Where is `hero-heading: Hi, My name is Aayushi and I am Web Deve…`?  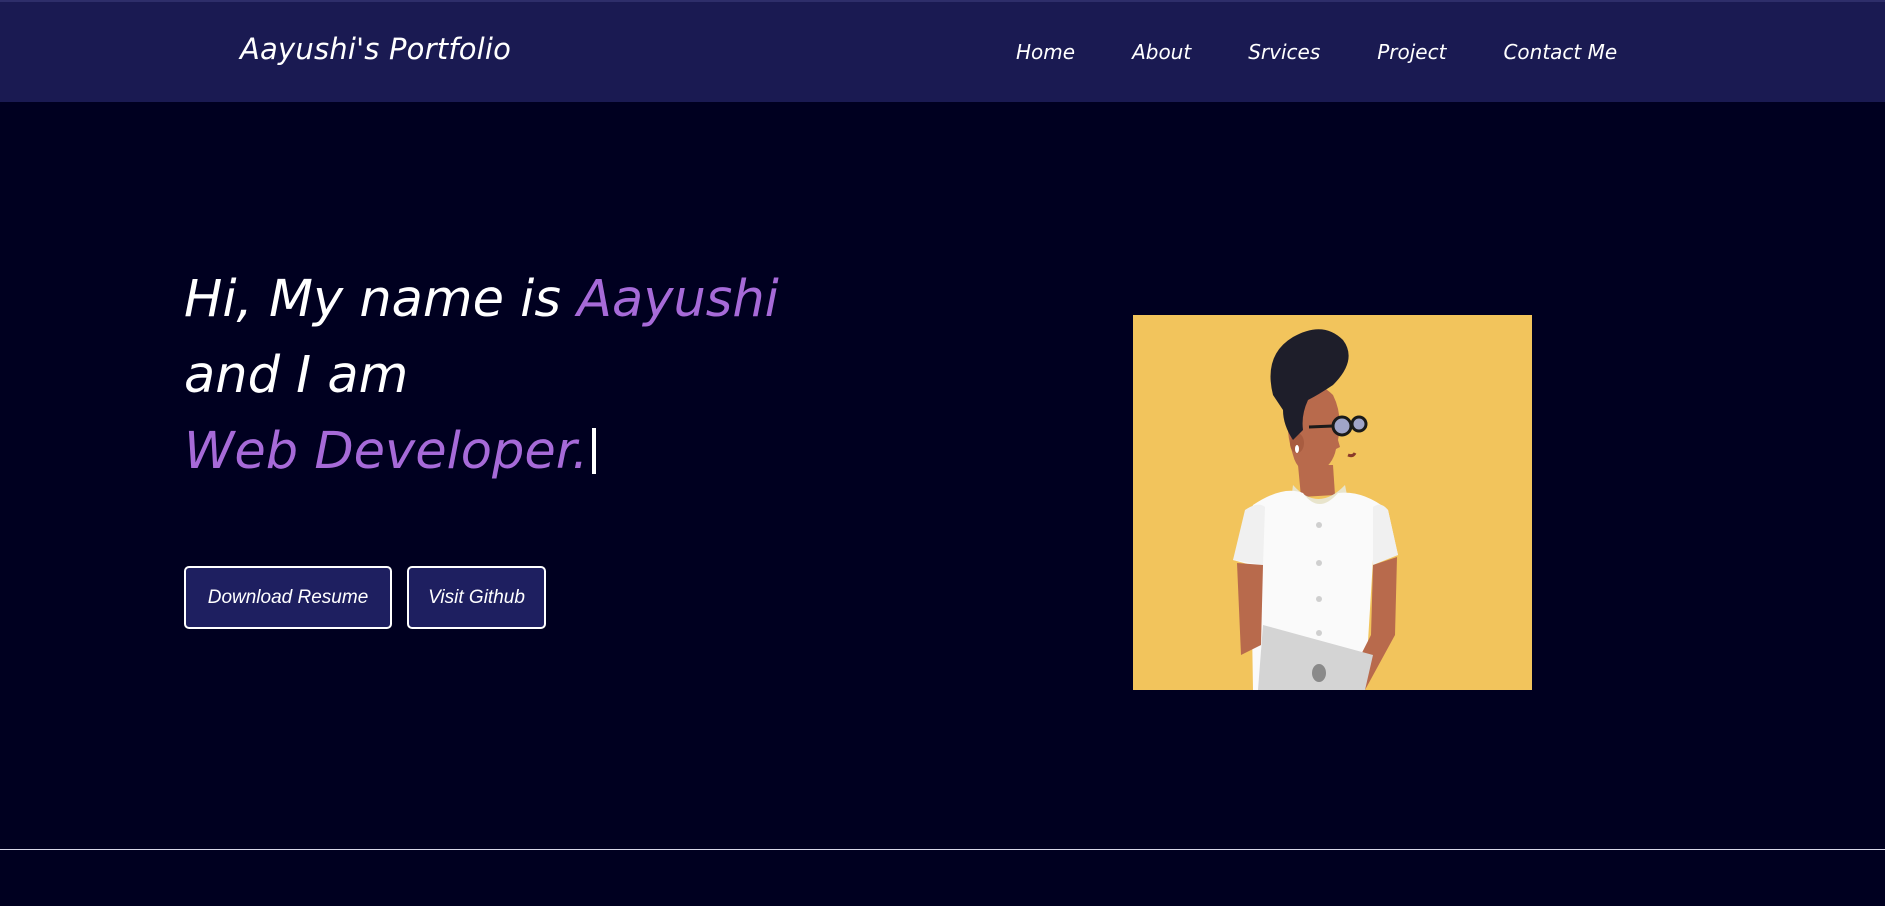 hero-heading: Hi, My name is Aayushi and I am Web Deve… is located at coordinates (481, 376).